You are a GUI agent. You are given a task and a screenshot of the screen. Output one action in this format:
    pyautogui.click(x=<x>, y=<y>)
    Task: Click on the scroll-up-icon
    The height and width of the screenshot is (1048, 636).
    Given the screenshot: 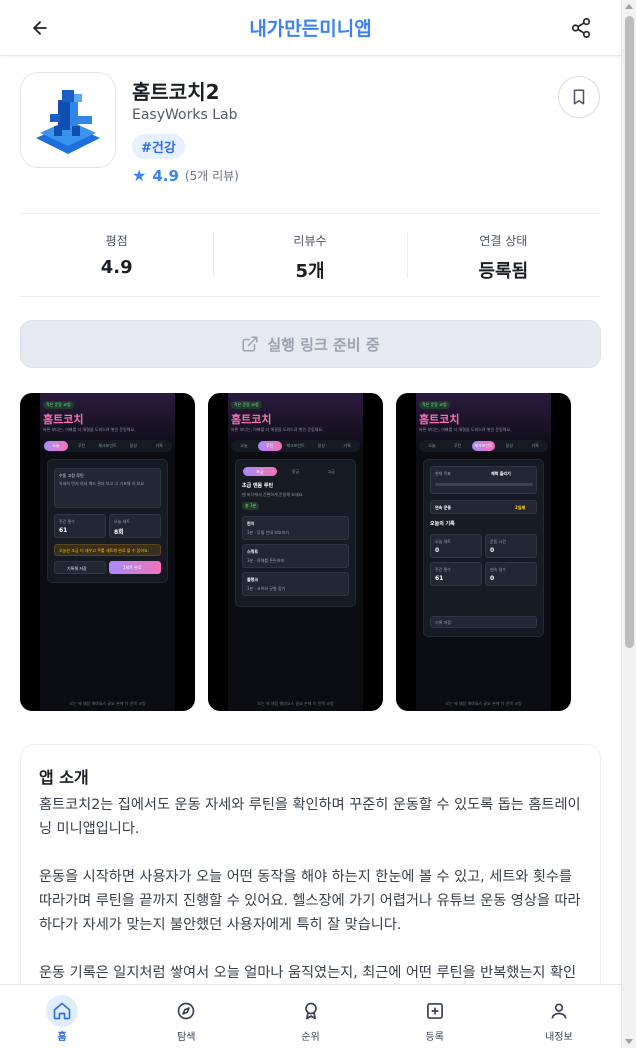 What is the action you would take?
    pyautogui.click(x=629, y=6)
    